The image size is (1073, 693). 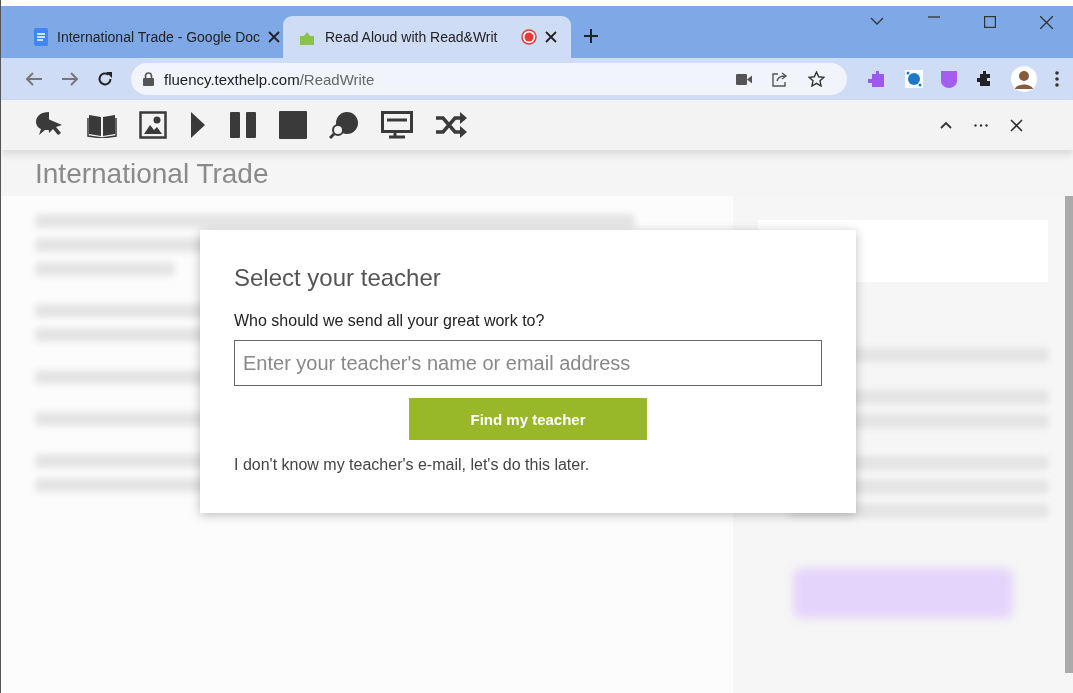 What do you see at coordinates (981, 125) in the screenshot?
I see `more-icon` at bounding box center [981, 125].